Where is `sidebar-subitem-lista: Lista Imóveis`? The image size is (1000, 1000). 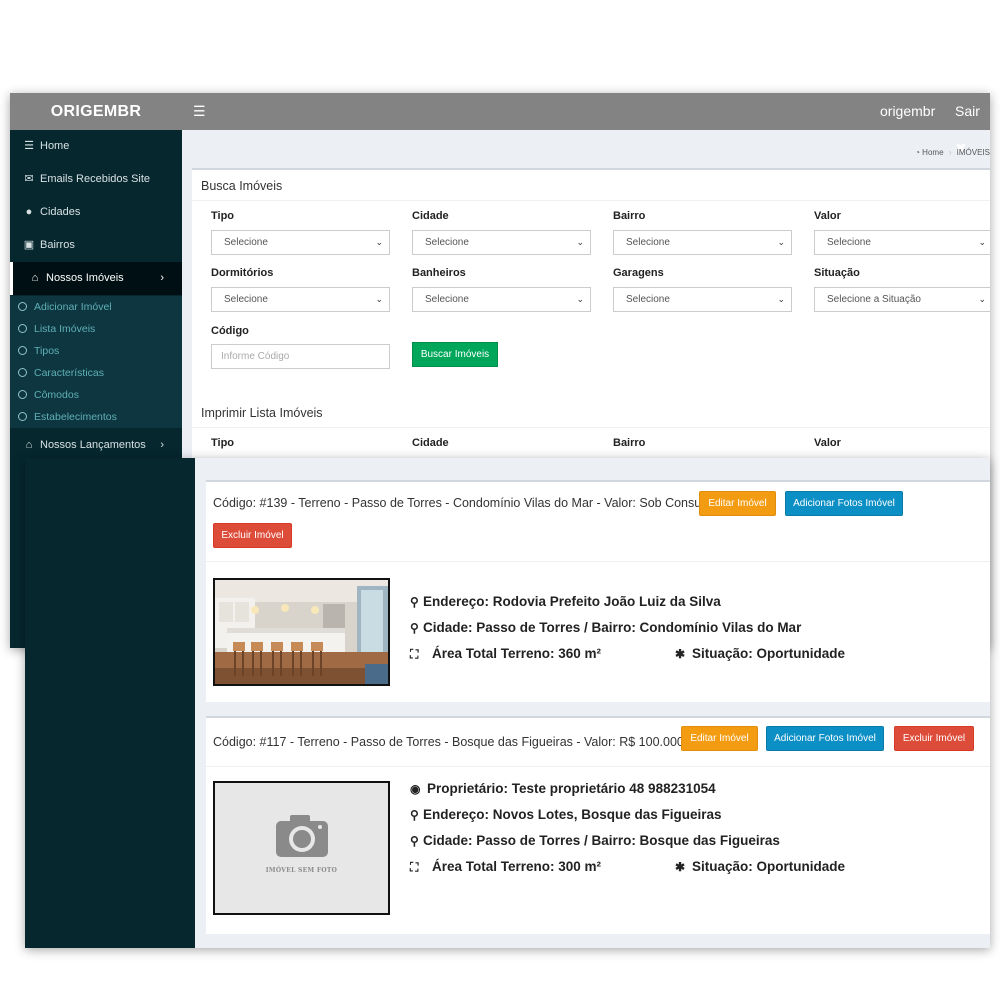 sidebar-subitem-lista: Lista Imóveis is located at coordinates (96, 329).